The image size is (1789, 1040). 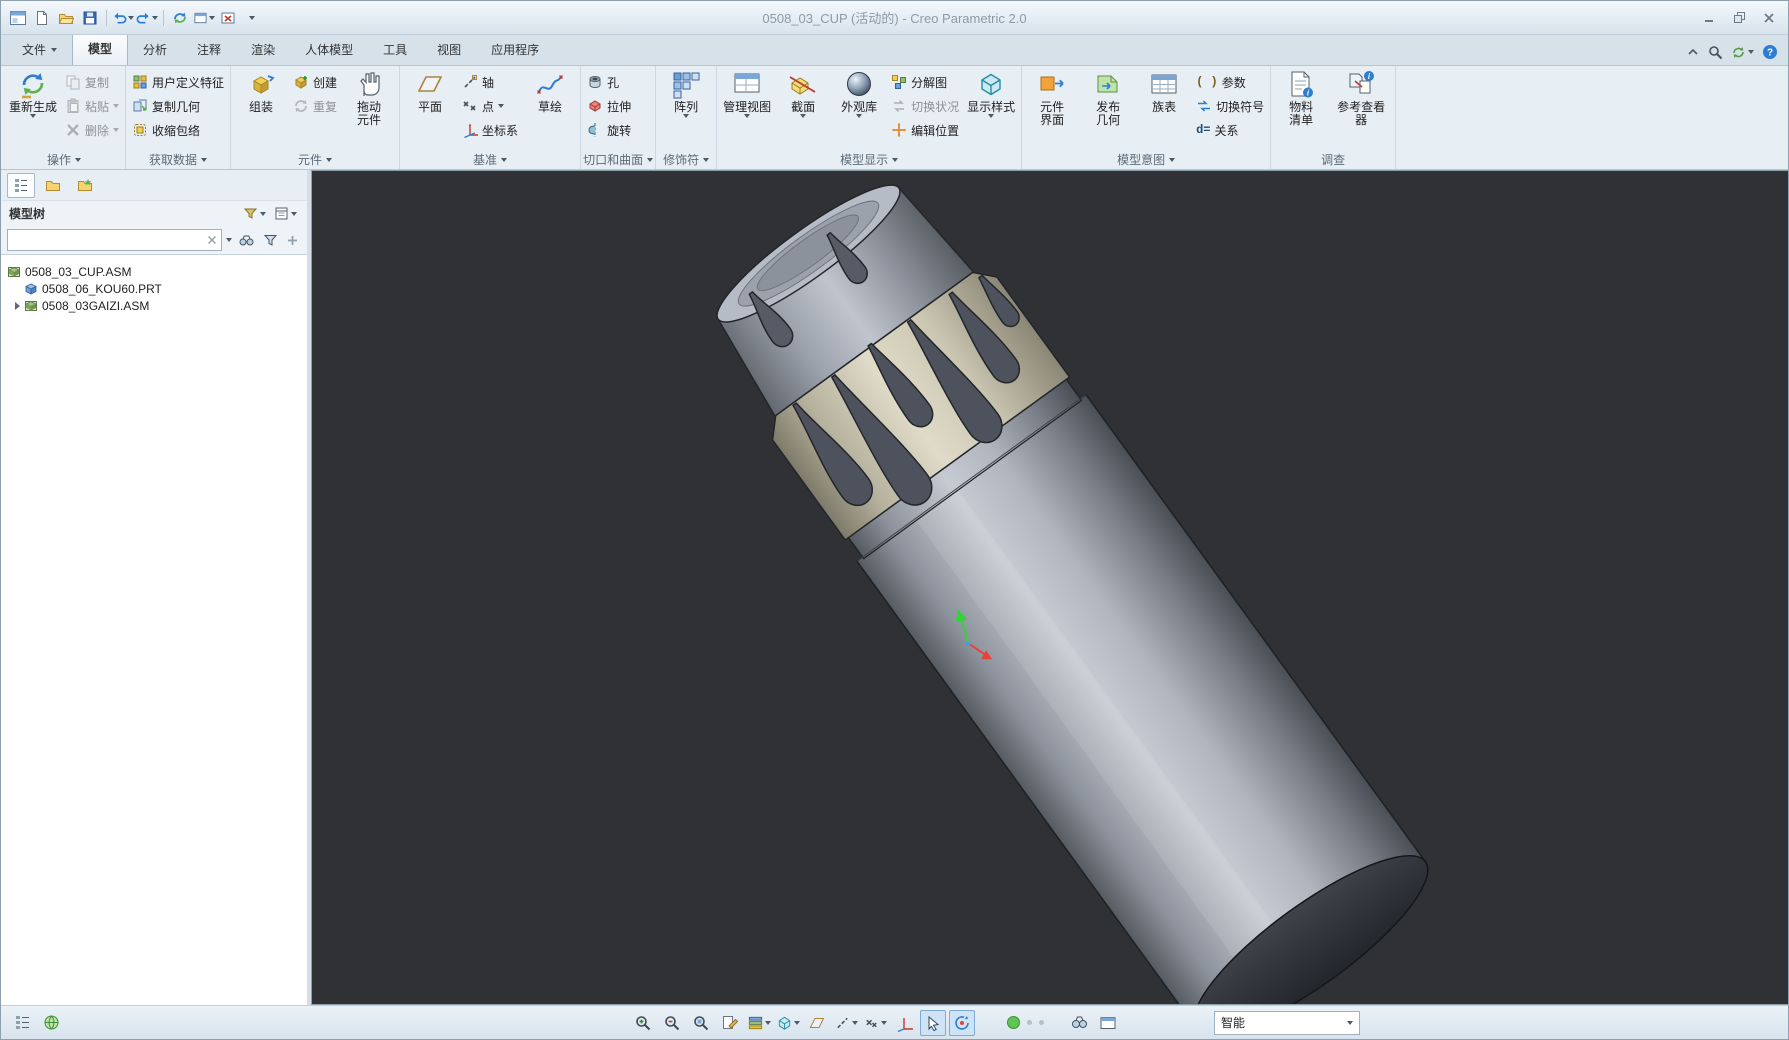 I want to click on minimize-button, so click(x=1709, y=18).